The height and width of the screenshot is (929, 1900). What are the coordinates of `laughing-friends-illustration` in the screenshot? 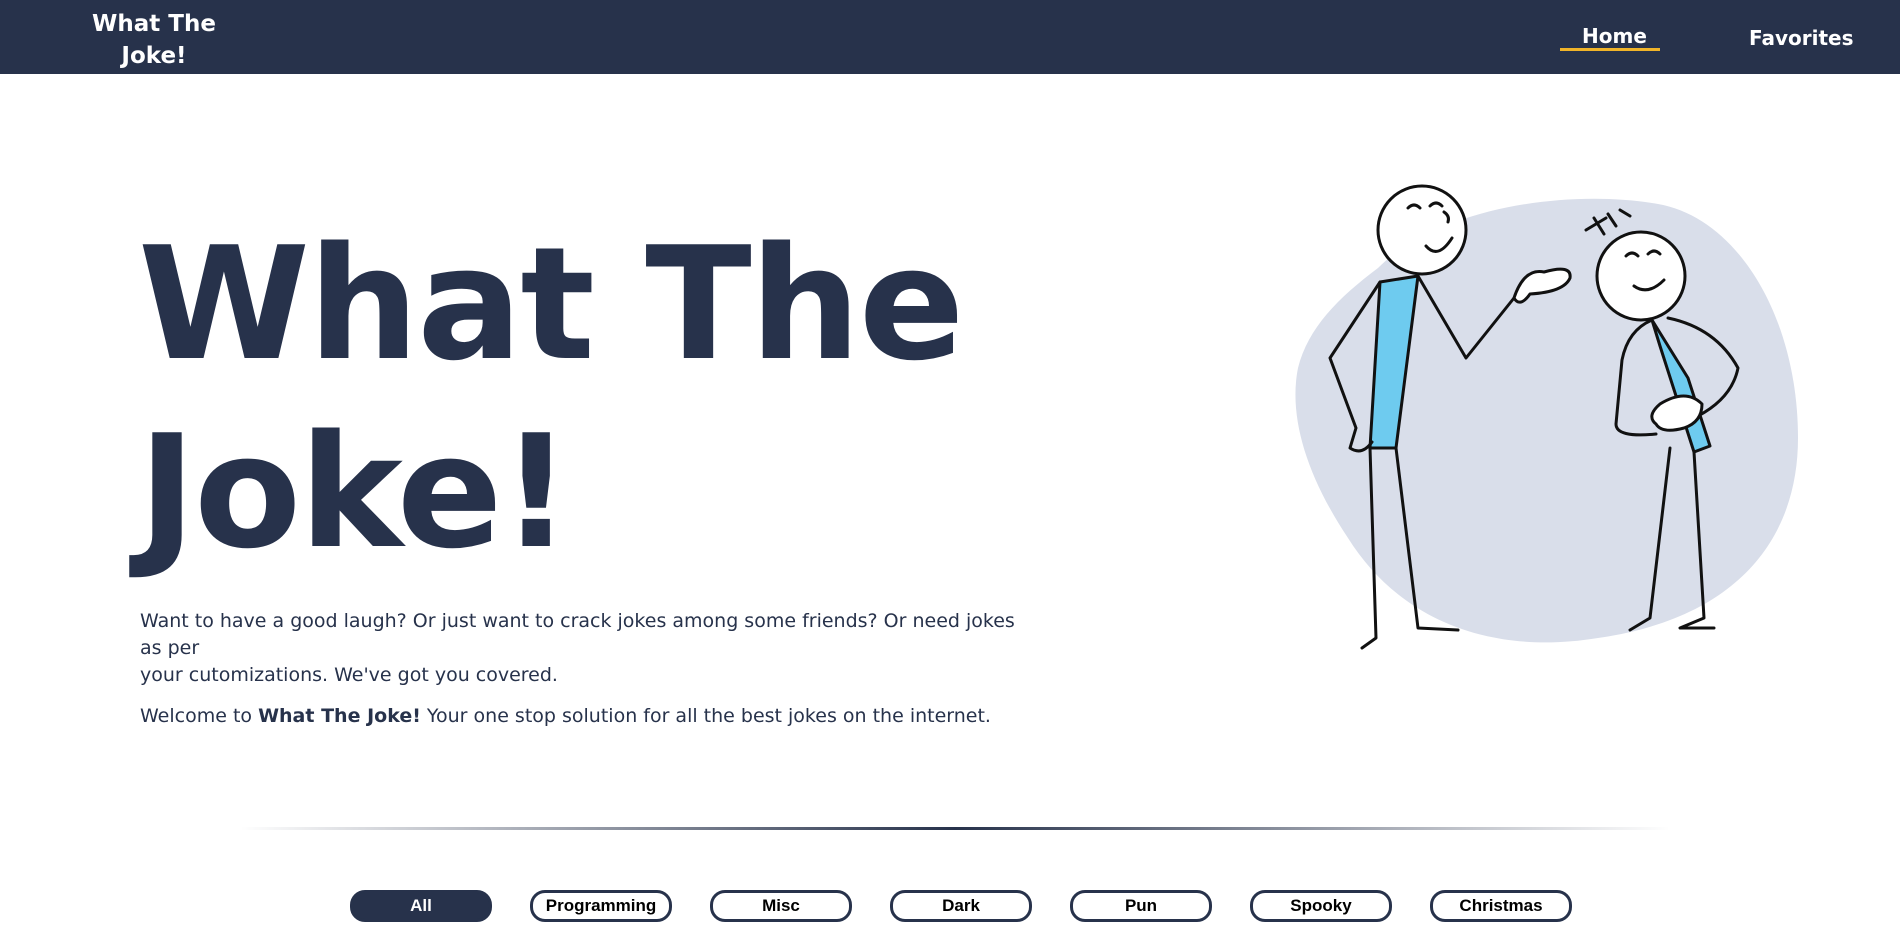 It's located at (1546, 417).